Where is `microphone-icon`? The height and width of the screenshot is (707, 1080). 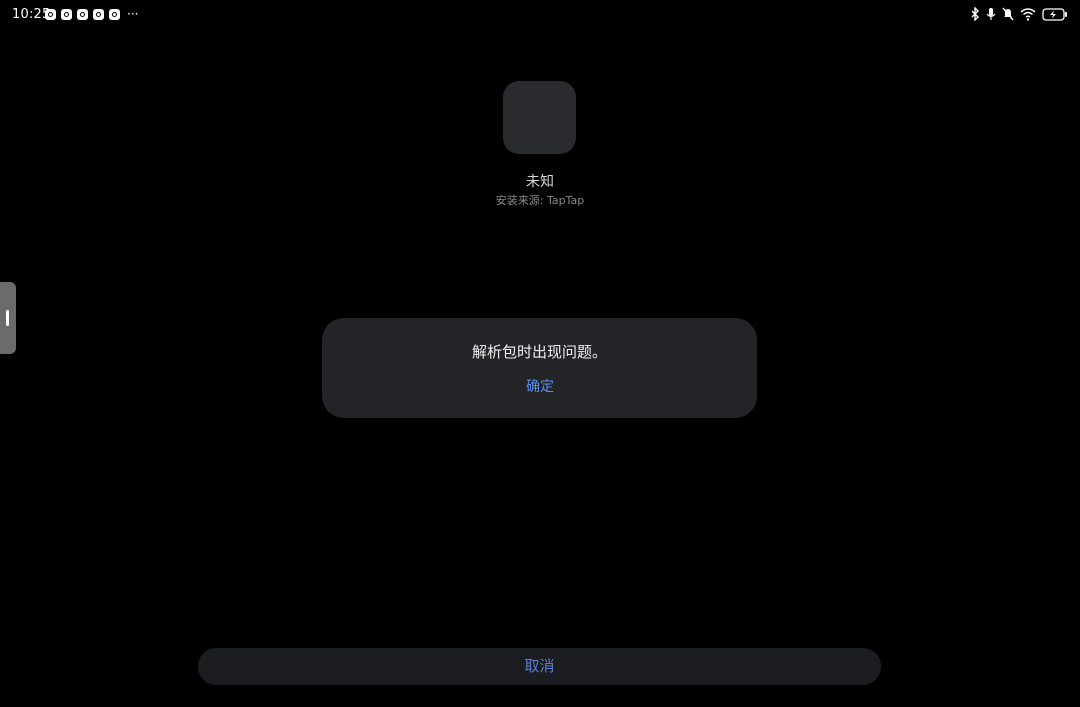 microphone-icon is located at coordinates (991, 14).